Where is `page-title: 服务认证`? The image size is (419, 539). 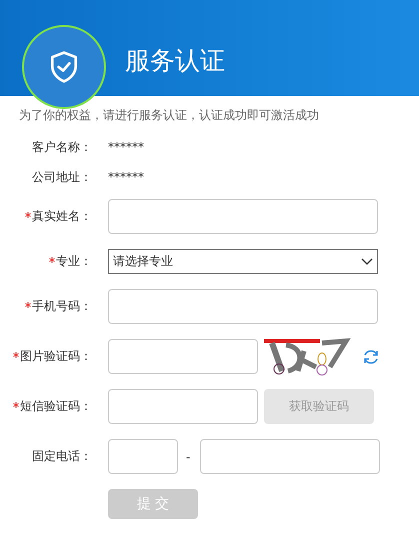 page-title: 服务认证 is located at coordinates (175, 61).